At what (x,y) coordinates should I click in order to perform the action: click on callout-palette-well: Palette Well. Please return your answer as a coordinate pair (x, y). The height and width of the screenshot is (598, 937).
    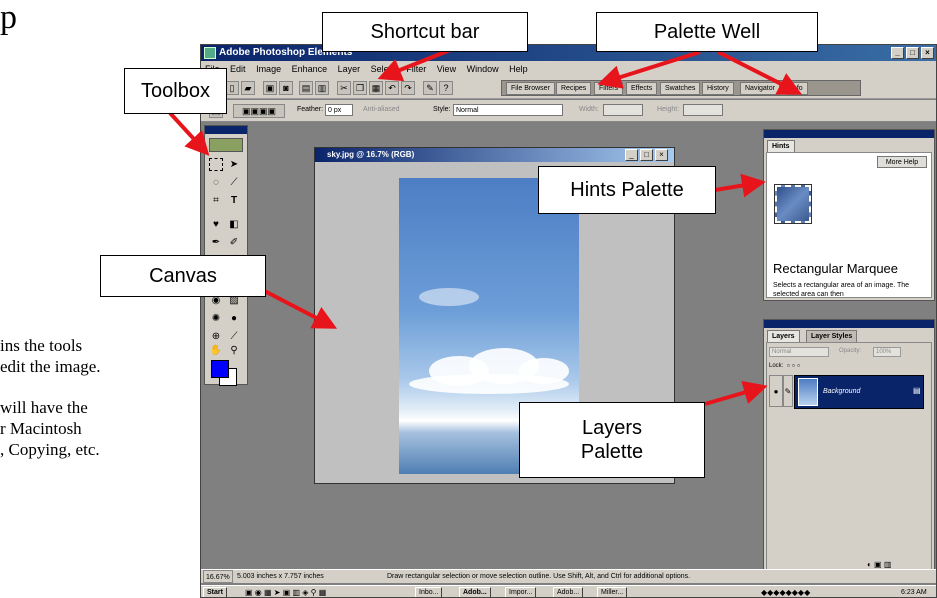
    Looking at the image, I should click on (707, 32).